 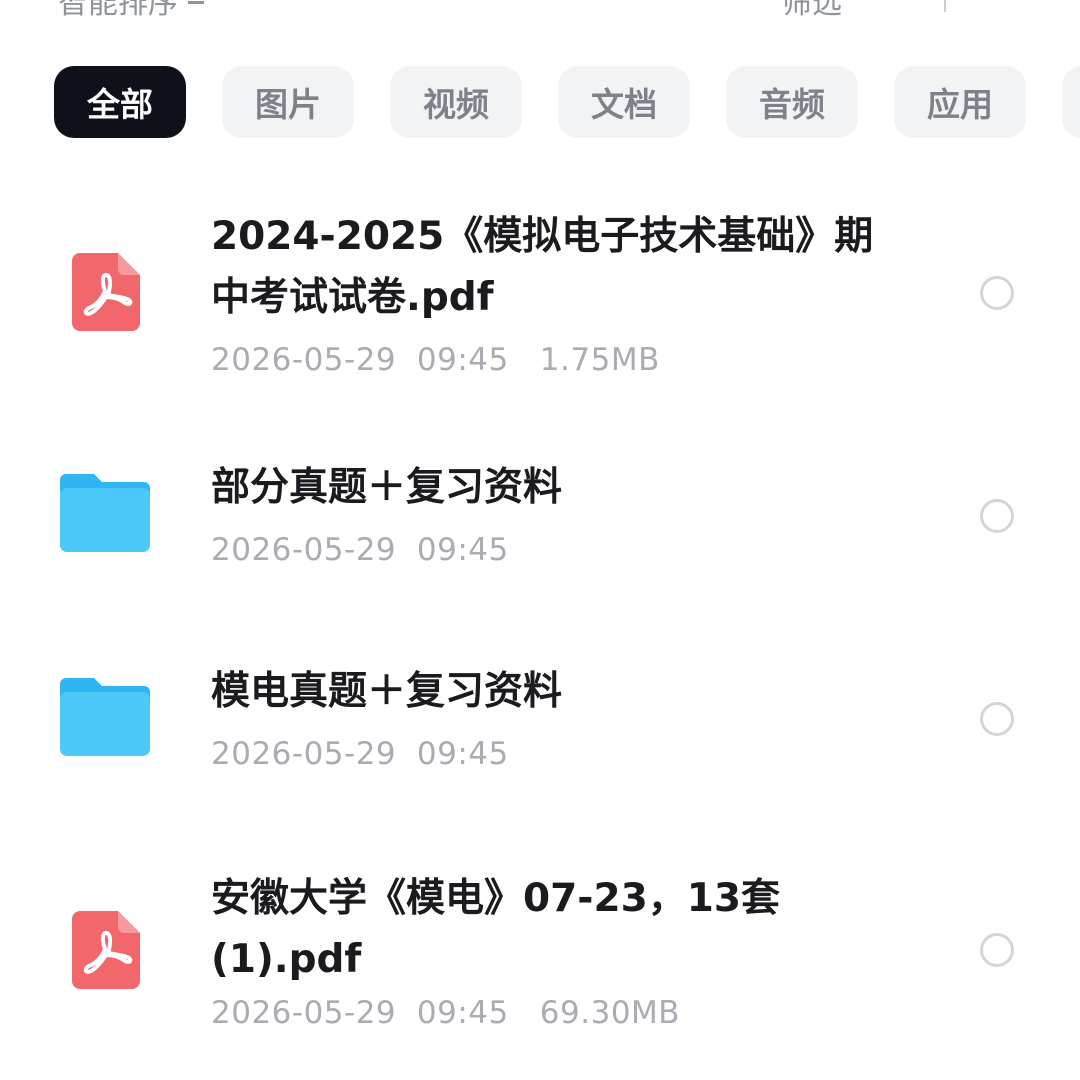 I want to click on file-size: 1.75MB, so click(x=599, y=360).